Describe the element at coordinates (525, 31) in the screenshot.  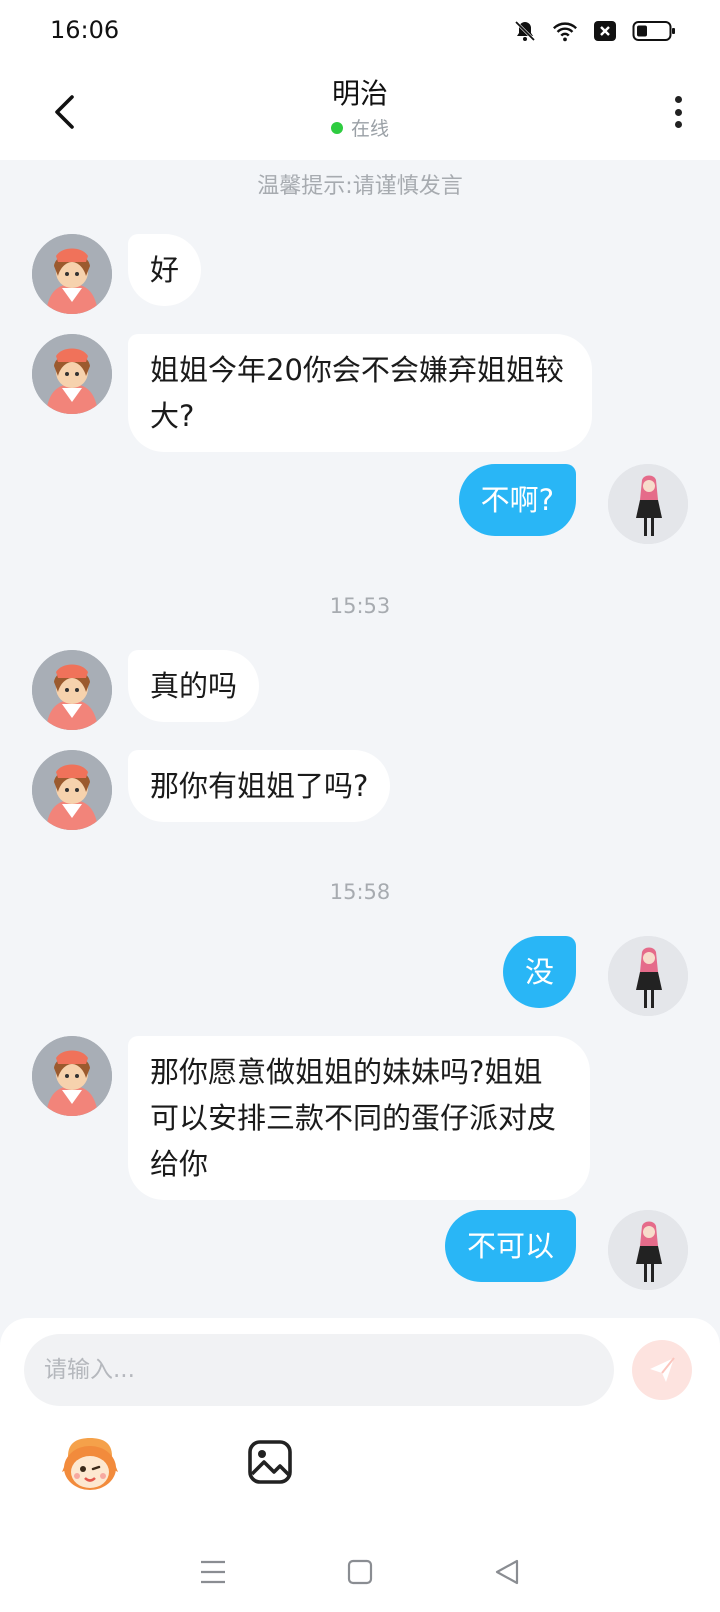
I see `bell-muted-icon` at that location.